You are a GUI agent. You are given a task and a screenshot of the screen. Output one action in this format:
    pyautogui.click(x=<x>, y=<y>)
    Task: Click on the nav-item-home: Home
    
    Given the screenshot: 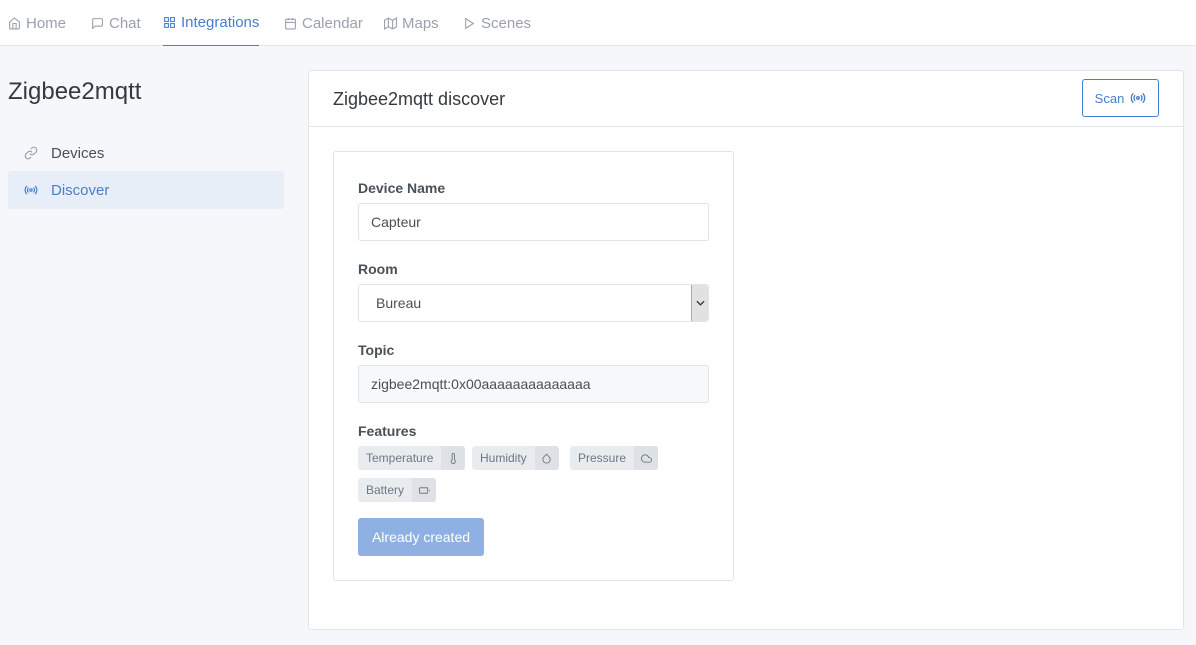 What is the action you would take?
    pyautogui.click(x=37, y=23)
    